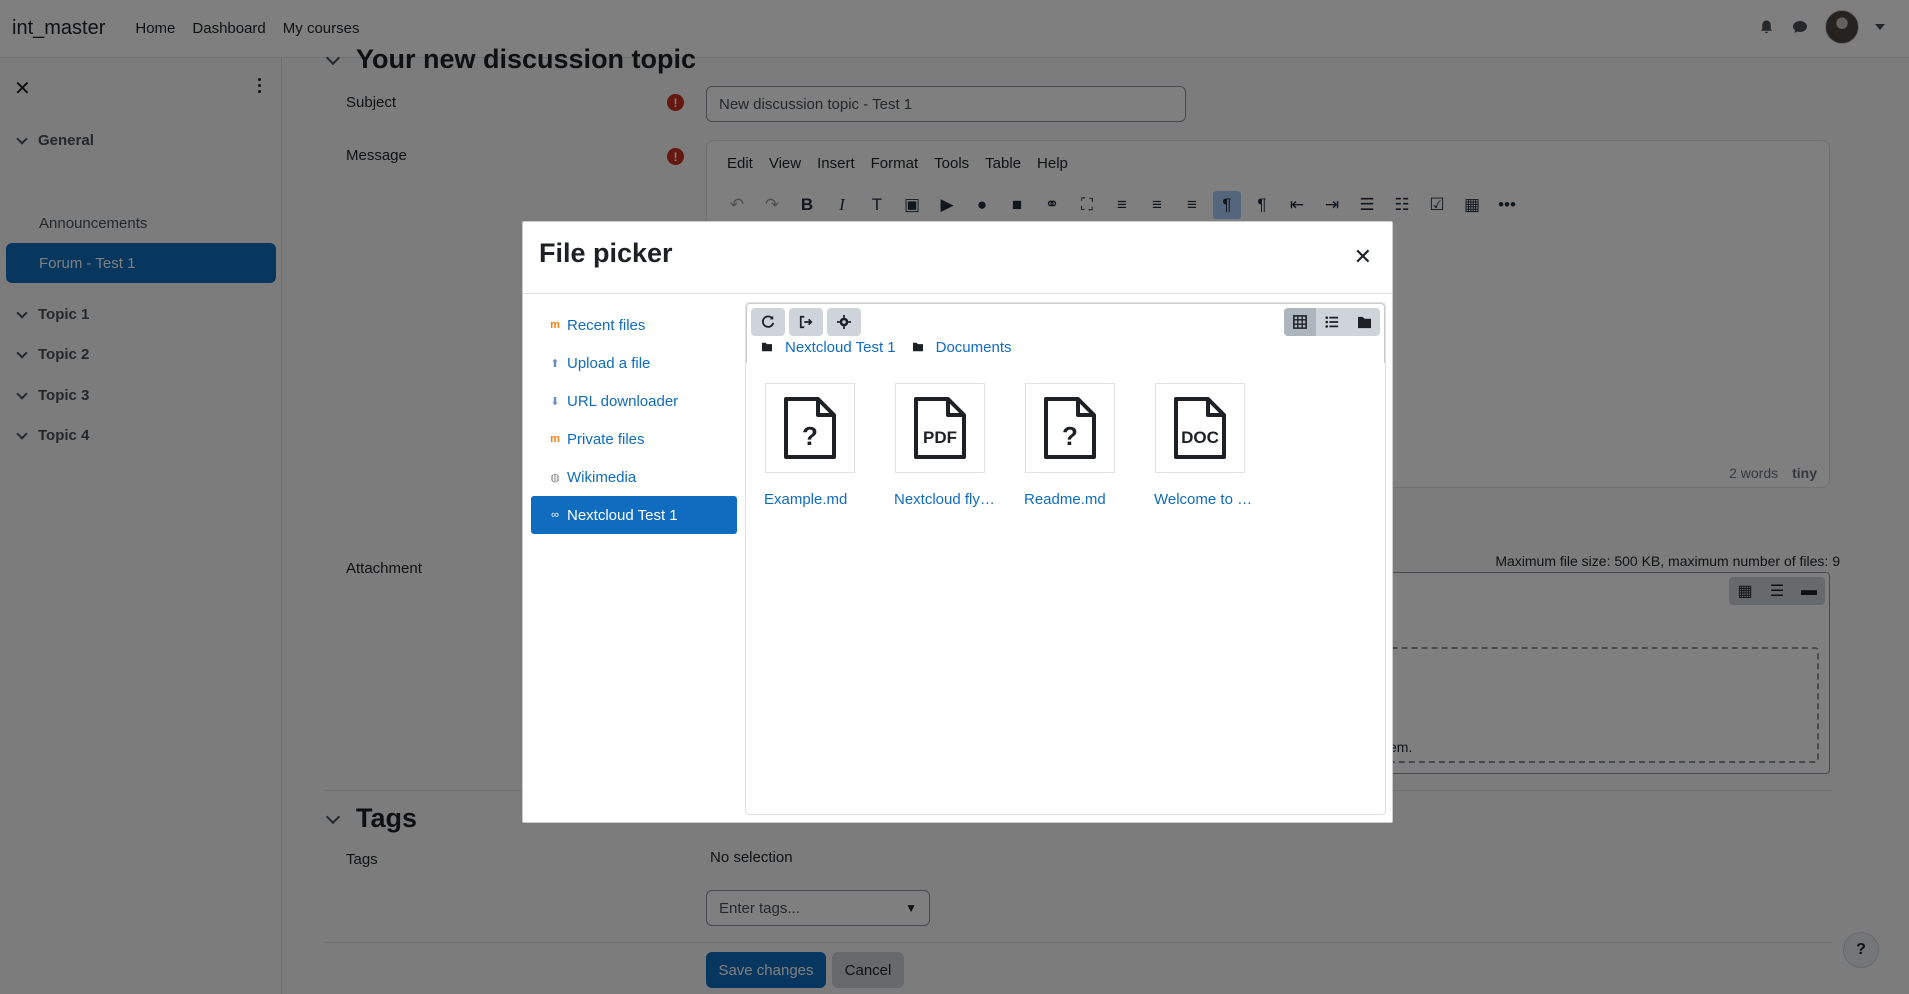  What do you see at coordinates (840, 347) in the screenshot?
I see `breadcrumb-nextcloud: Nextcloud Test 1` at bounding box center [840, 347].